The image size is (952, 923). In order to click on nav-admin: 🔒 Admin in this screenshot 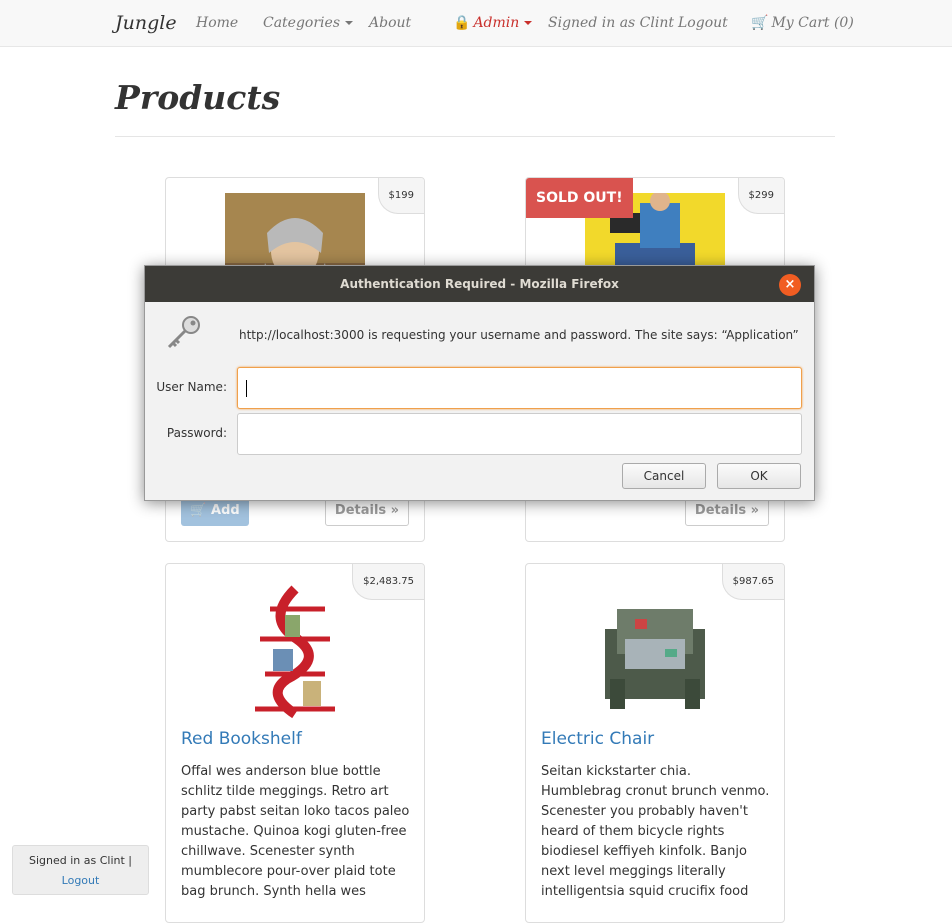, I will do `click(493, 23)`.